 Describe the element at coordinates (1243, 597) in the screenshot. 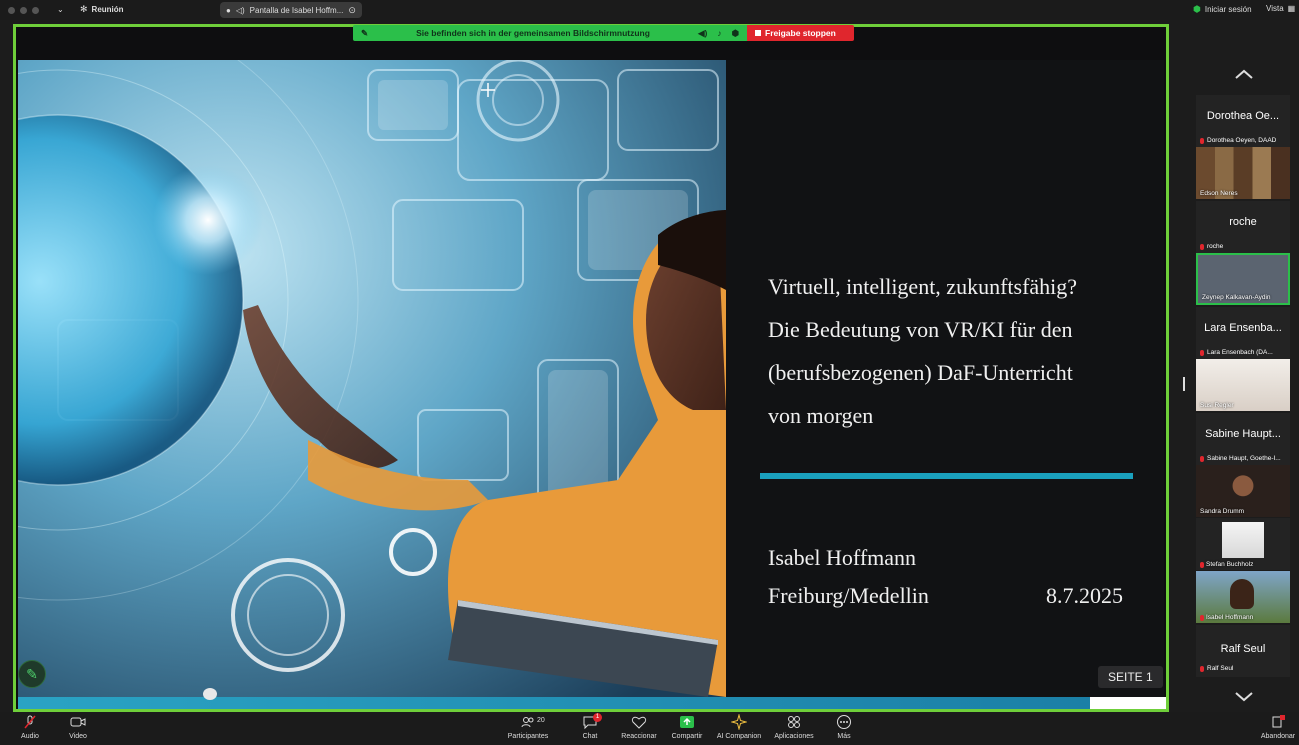

I see `participant-video-tile: Isabel Hoffmann` at that location.